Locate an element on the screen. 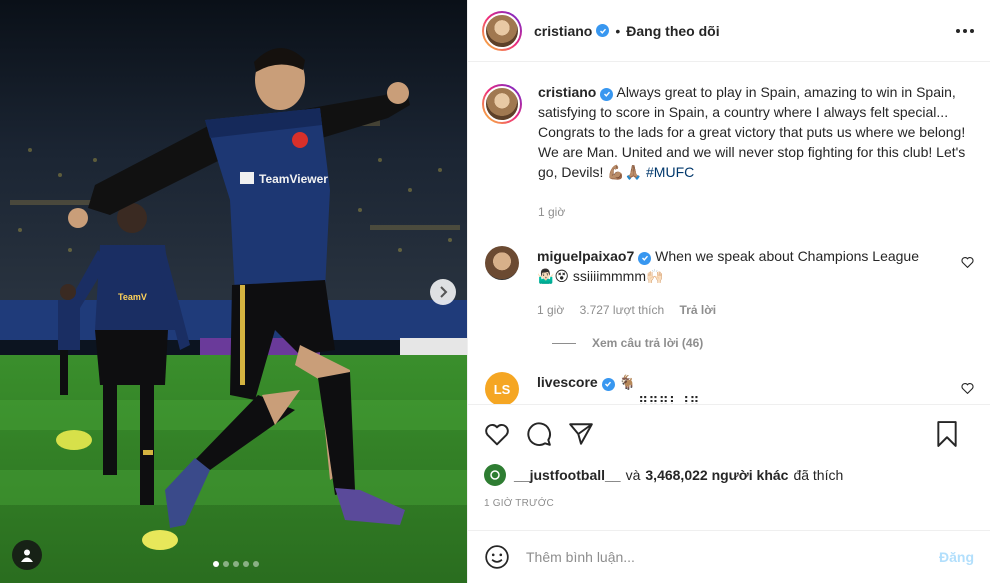 This screenshot has width=990, height=583. post-header: cristiano • Đang theo dõi is located at coordinates (729, 31).